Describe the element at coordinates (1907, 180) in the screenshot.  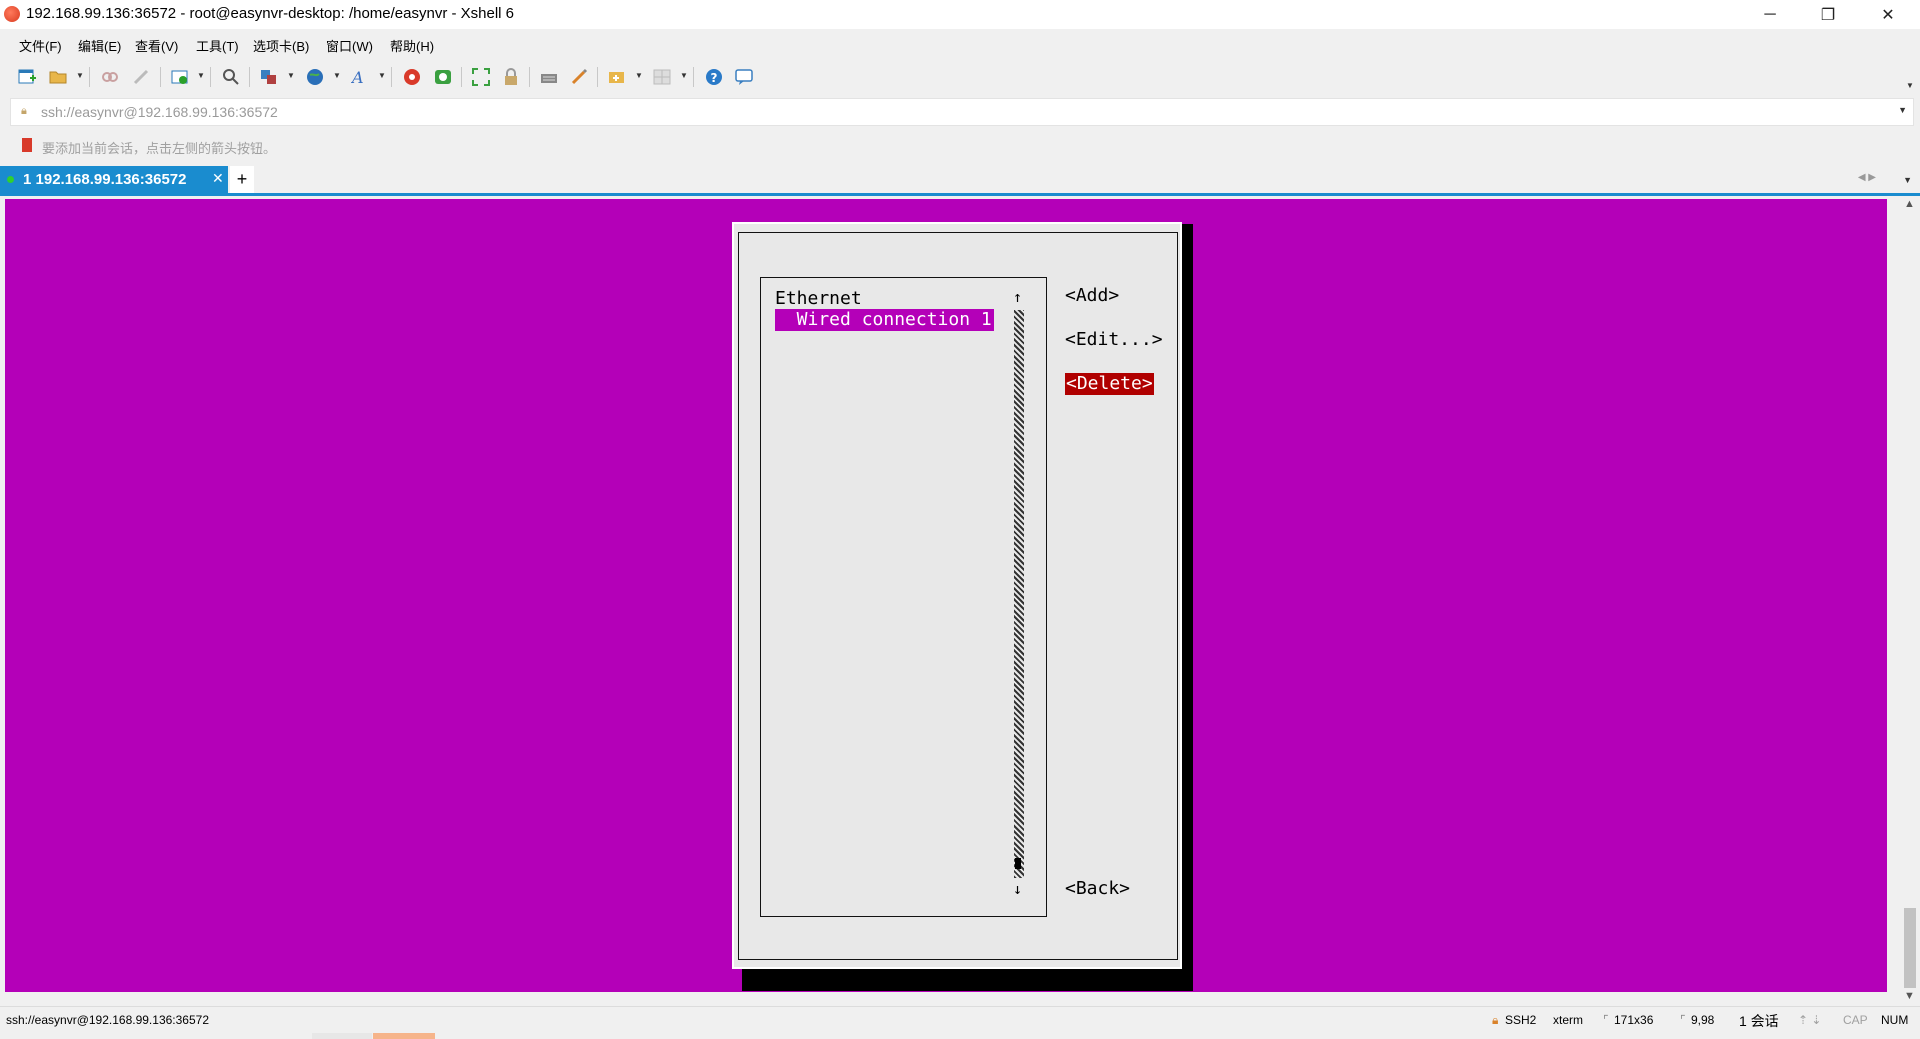
I see `tab-list-dropdown-icon: ▼` at that location.